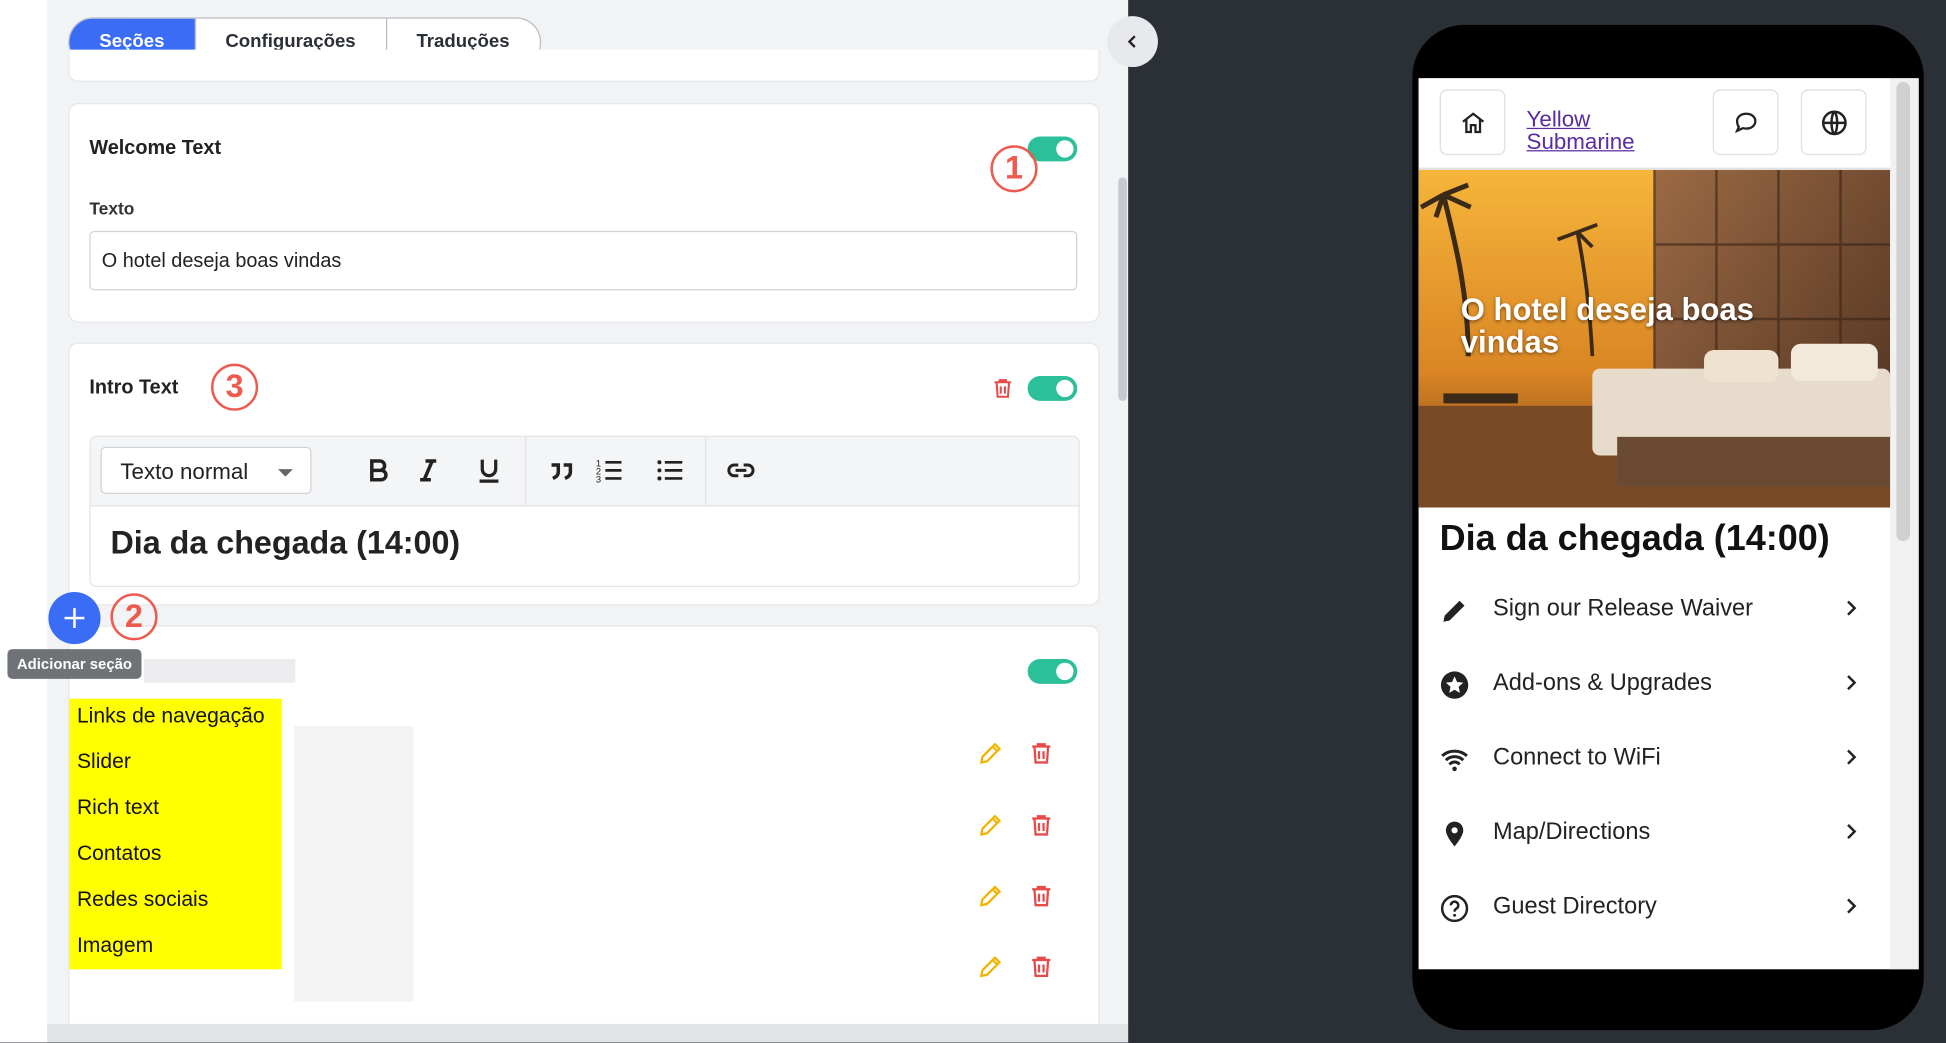  What do you see at coordinates (134, 617) in the screenshot?
I see `annotation-badge-2: 2` at bounding box center [134, 617].